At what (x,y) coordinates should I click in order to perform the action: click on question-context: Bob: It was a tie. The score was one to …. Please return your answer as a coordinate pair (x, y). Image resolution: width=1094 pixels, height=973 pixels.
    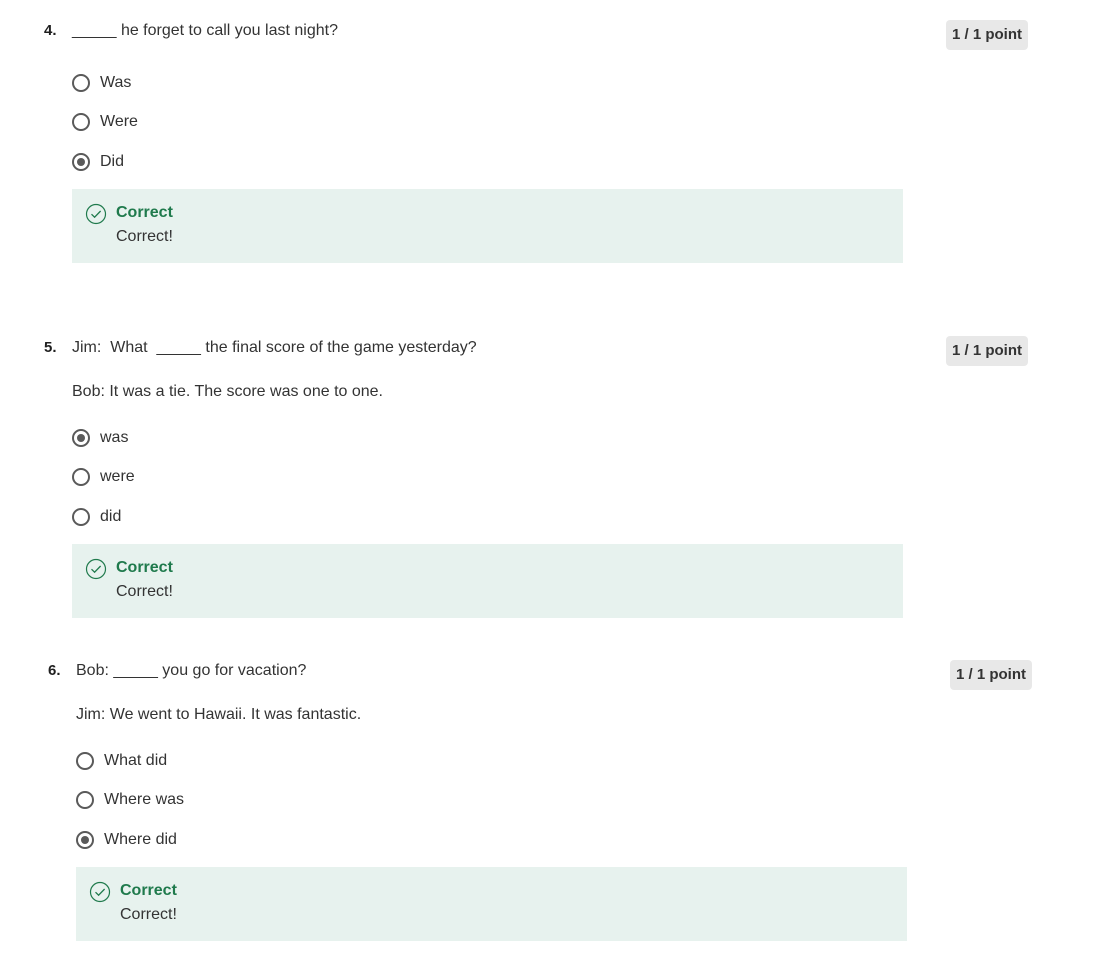
    Looking at the image, I should click on (227, 391).